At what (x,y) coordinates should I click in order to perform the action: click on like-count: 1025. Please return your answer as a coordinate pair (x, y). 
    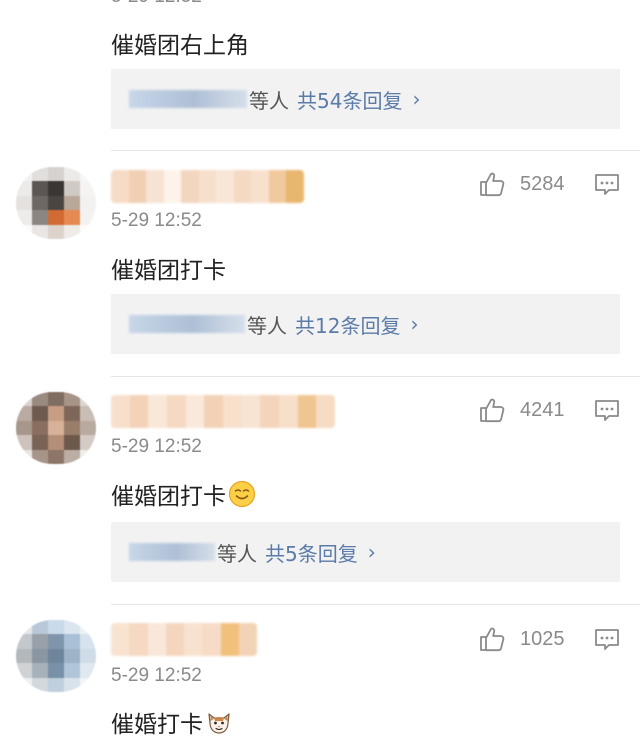
    Looking at the image, I should click on (542, 638).